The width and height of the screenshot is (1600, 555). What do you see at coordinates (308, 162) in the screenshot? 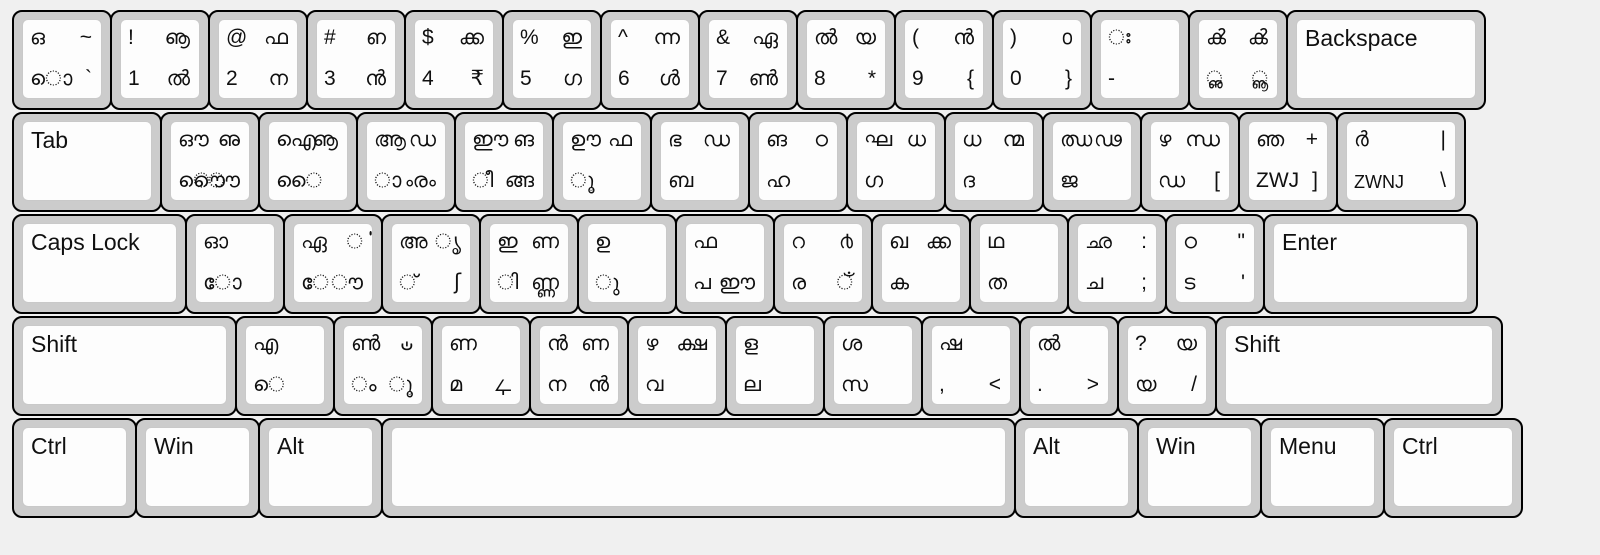
I see `key-w: ഐ ൡൈ` at bounding box center [308, 162].